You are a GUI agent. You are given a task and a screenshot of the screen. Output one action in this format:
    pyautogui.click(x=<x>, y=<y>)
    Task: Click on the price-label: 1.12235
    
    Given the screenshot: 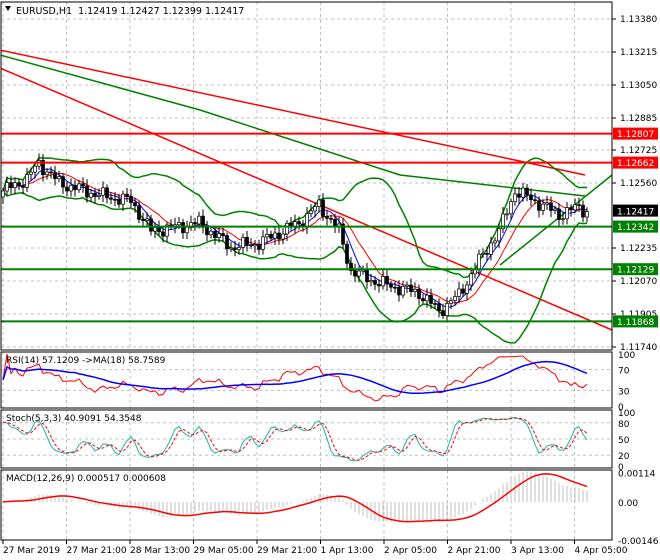 What is the action you would take?
    pyautogui.click(x=638, y=249)
    